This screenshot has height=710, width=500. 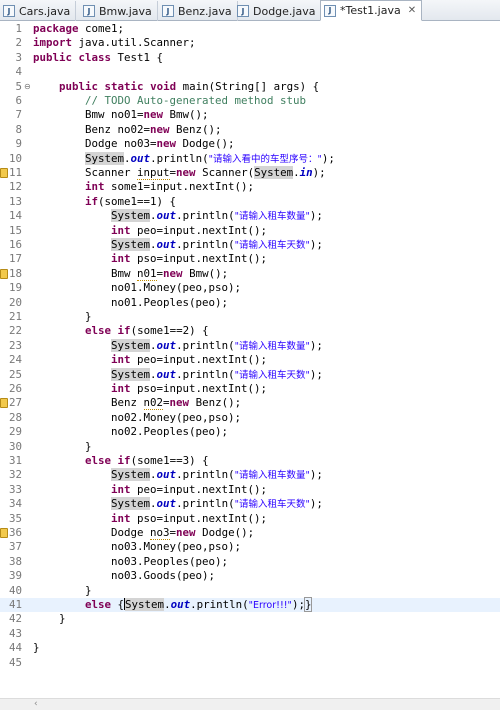 I want to click on code-line: 8 Benz no02=new Benz();, so click(x=250, y=130).